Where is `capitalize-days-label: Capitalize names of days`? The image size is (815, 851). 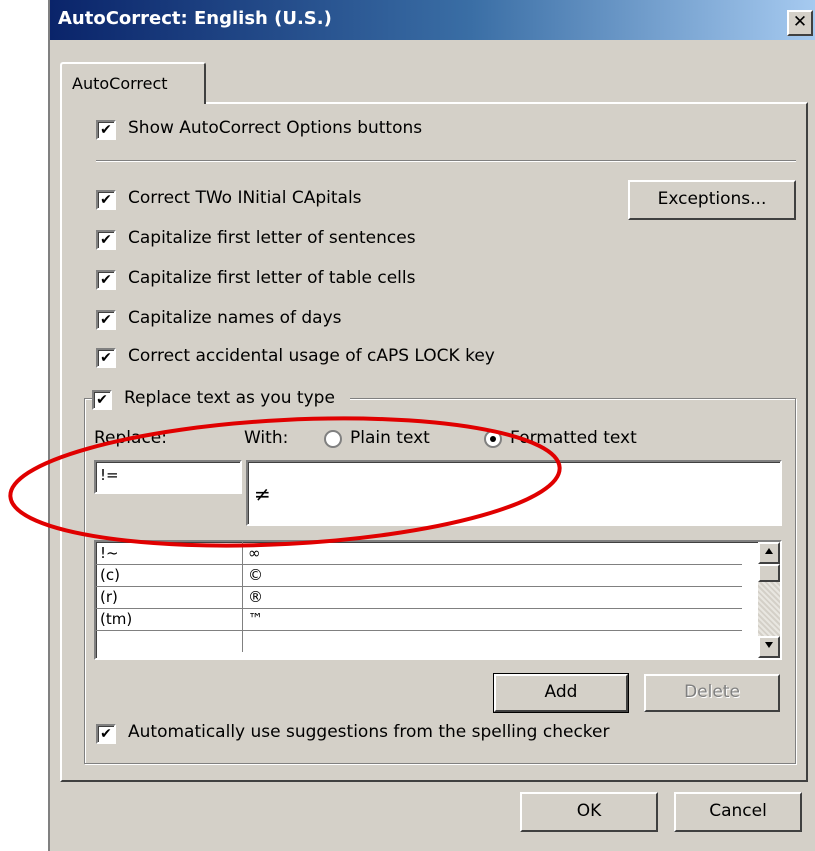
capitalize-days-label: Capitalize names of days is located at coordinates (235, 318).